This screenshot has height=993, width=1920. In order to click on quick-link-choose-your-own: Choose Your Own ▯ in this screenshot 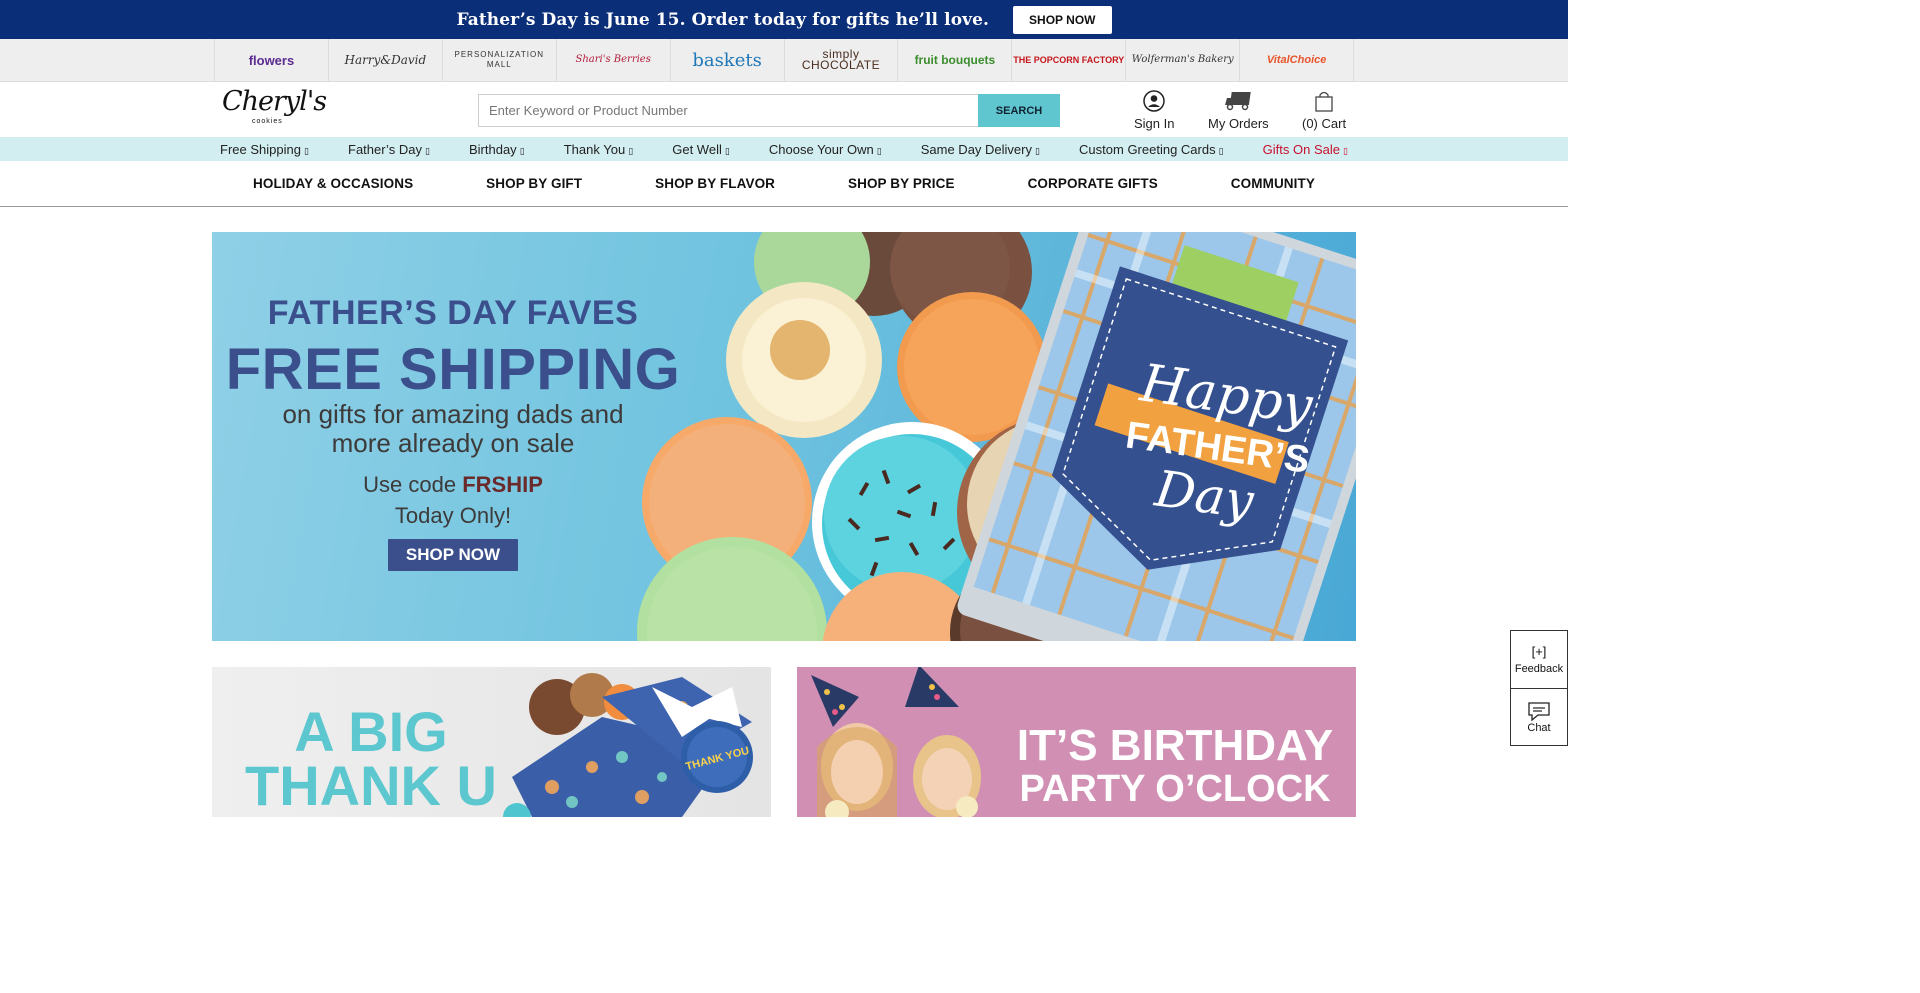, I will do `click(825, 149)`.